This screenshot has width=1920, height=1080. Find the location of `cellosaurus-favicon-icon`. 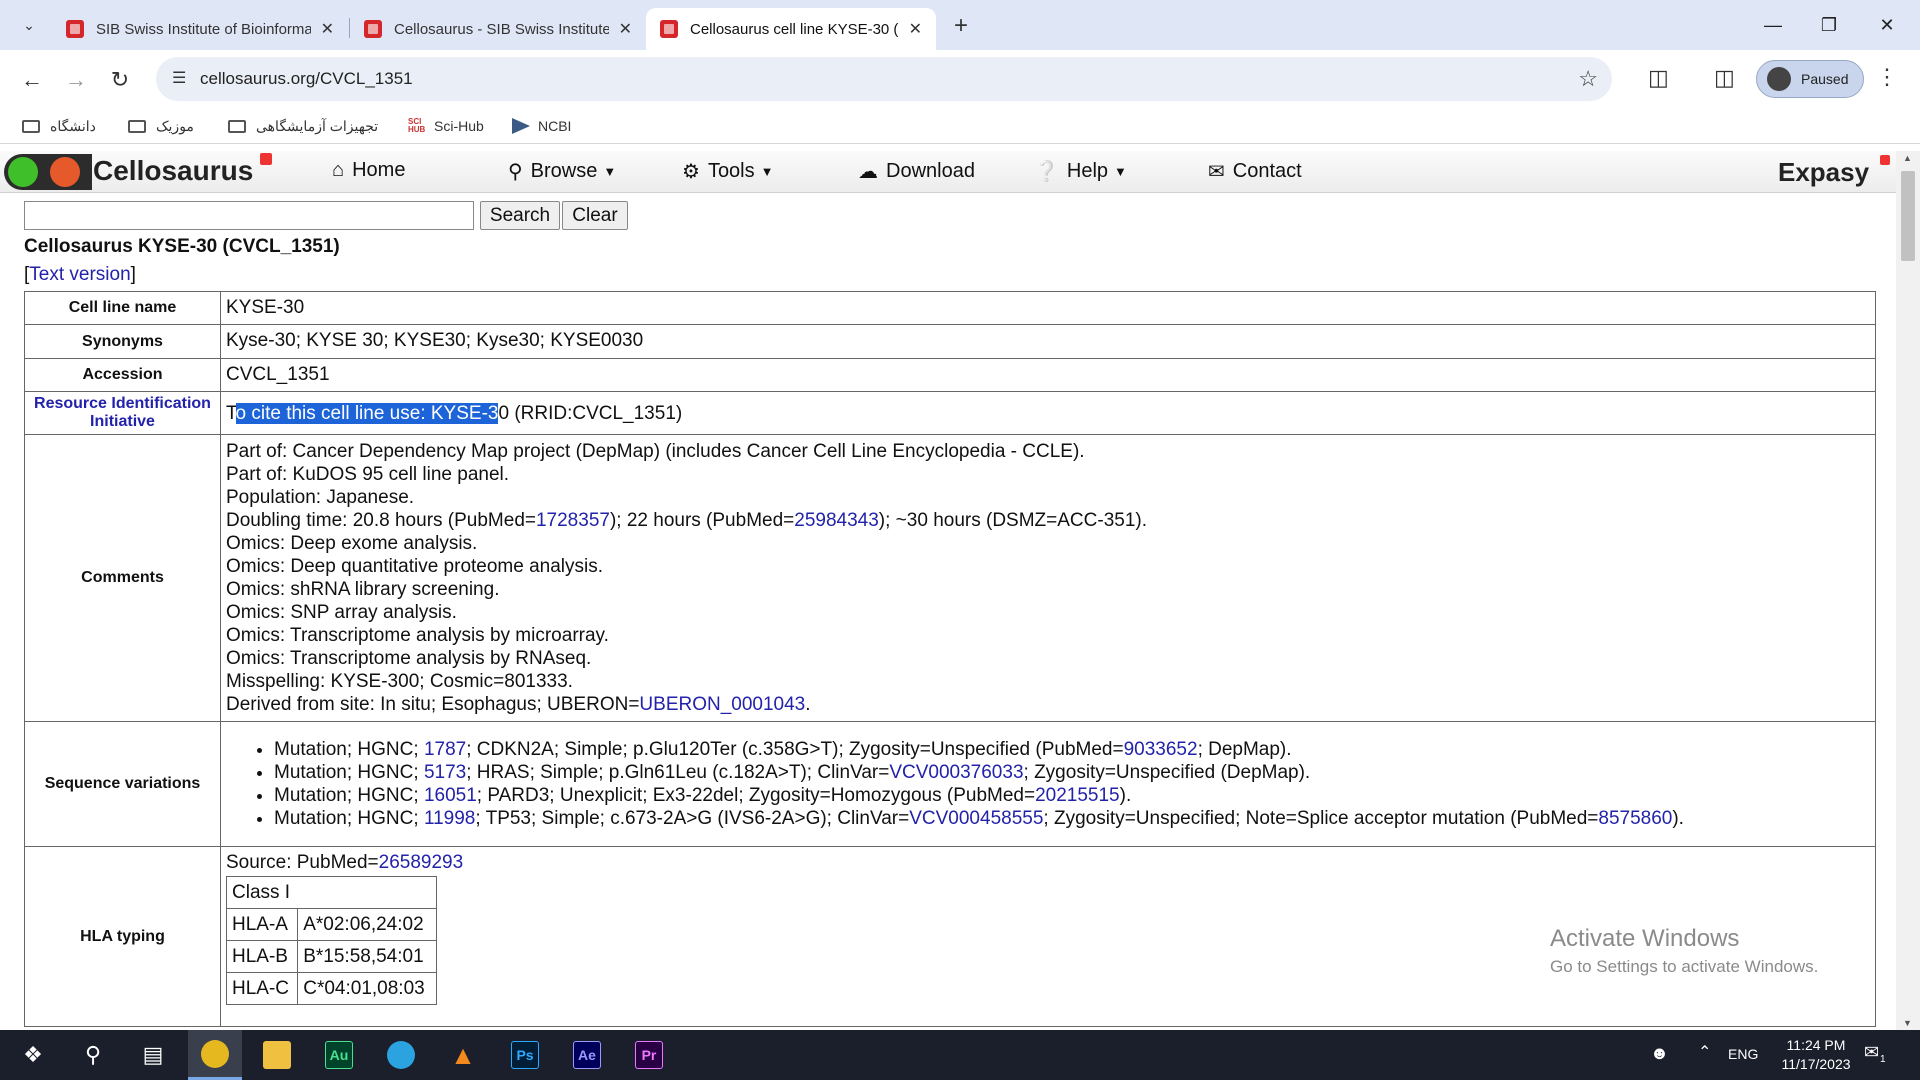

cellosaurus-favicon-icon is located at coordinates (669, 29).